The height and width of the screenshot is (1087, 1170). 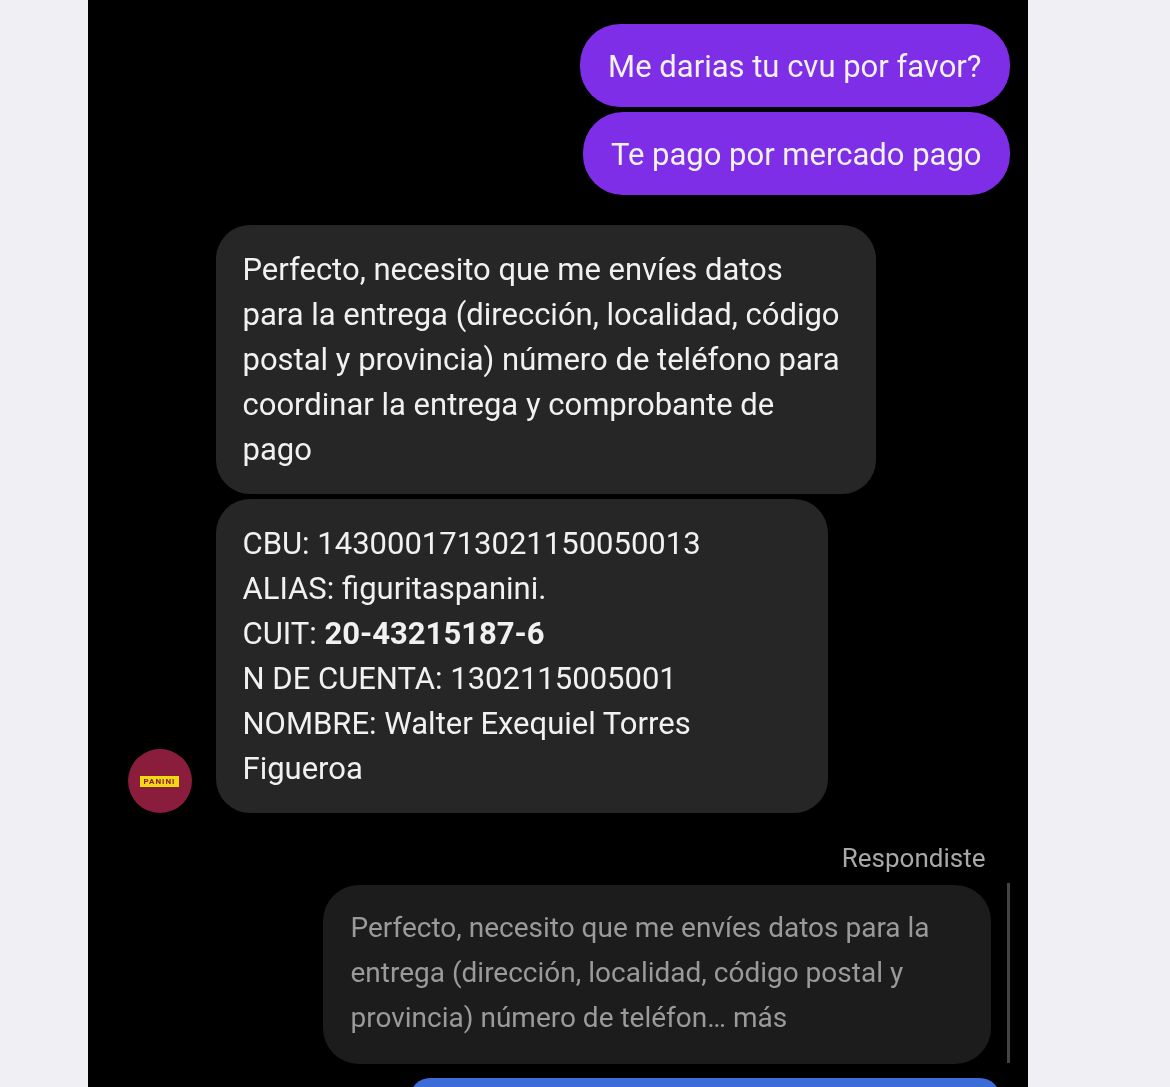 I want to click on received-message: Perfecto, necesito que me envíes datos para la entrega (dirección, localidad, código postal y provincia) número de teléfono para coordinar la entrega y comprobante de pago, so click(x=545, y=359).